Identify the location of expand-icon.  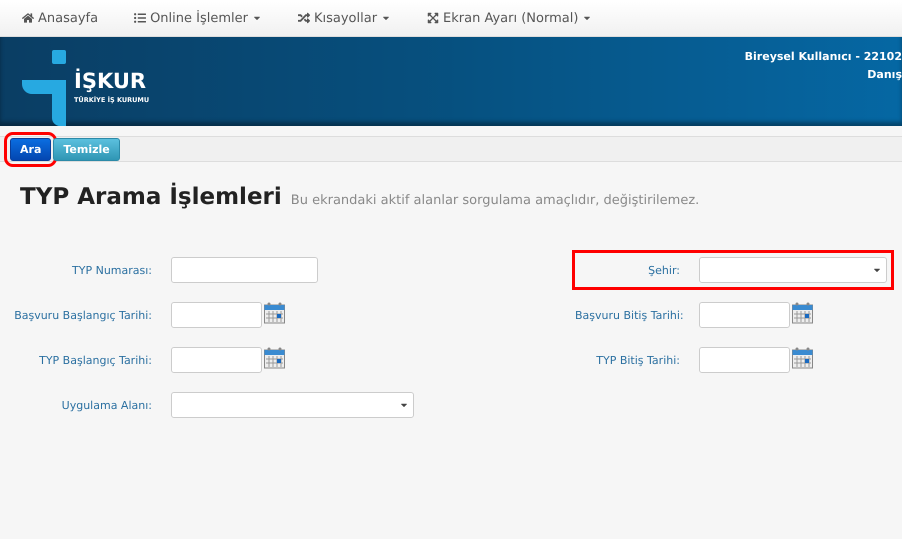
(433, 18).